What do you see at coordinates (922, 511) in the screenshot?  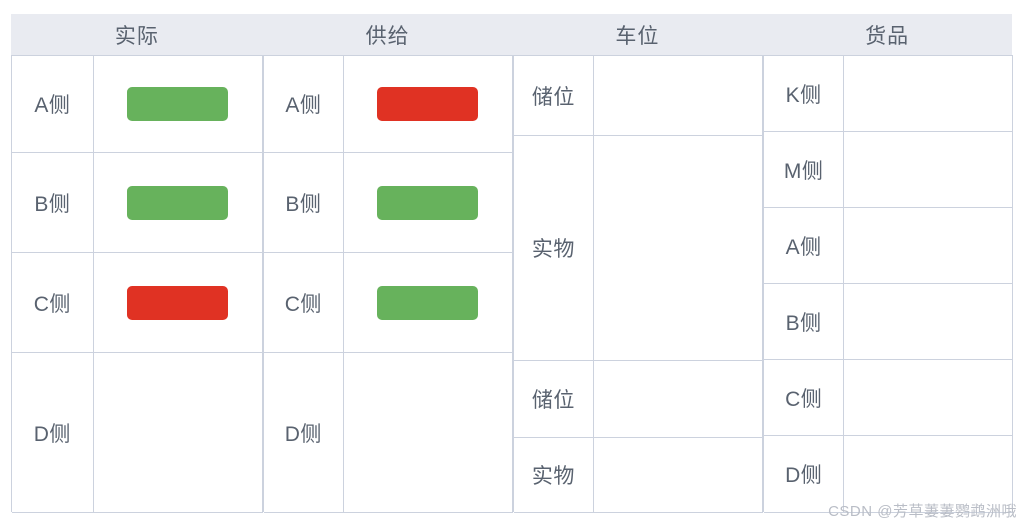 I see `csdn-watermark: CSDN @芳草萋萋鹦鹉洲哦` at bounding box center [922, 511].